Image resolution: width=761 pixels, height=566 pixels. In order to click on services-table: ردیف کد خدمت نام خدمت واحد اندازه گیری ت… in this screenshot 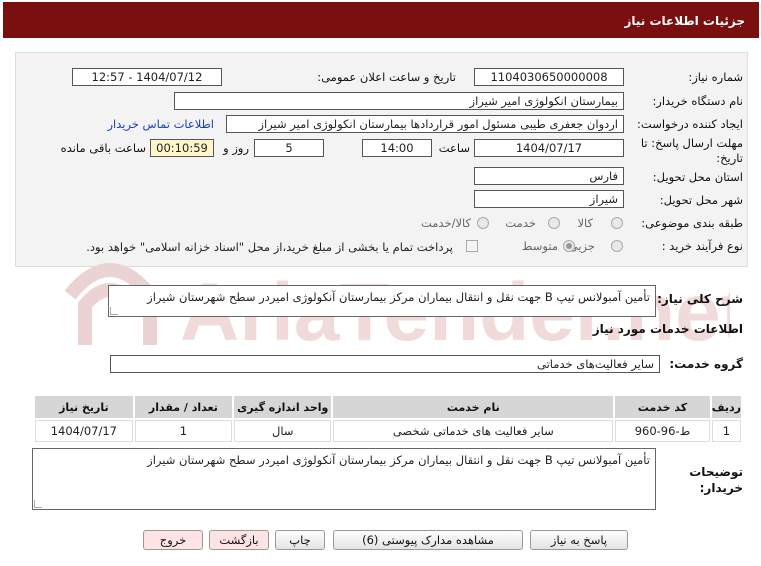, I will do `click(388, 419)`.